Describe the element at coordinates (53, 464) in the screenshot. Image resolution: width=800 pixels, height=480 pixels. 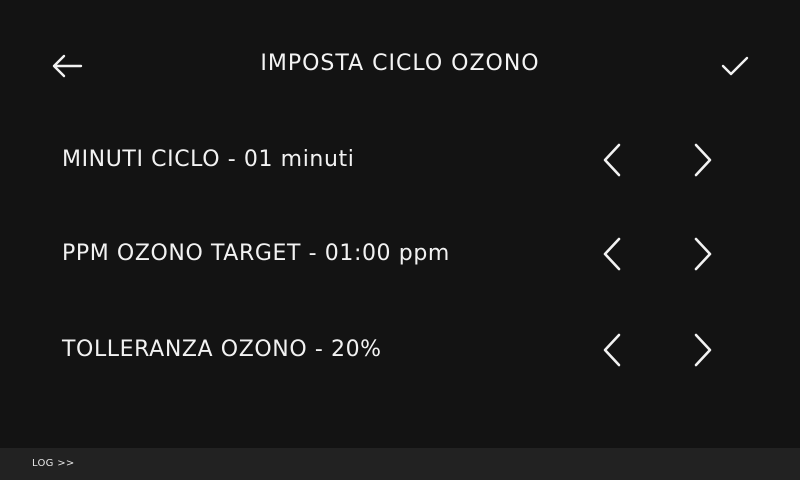
I see `log-link: LOG >>` at that location.